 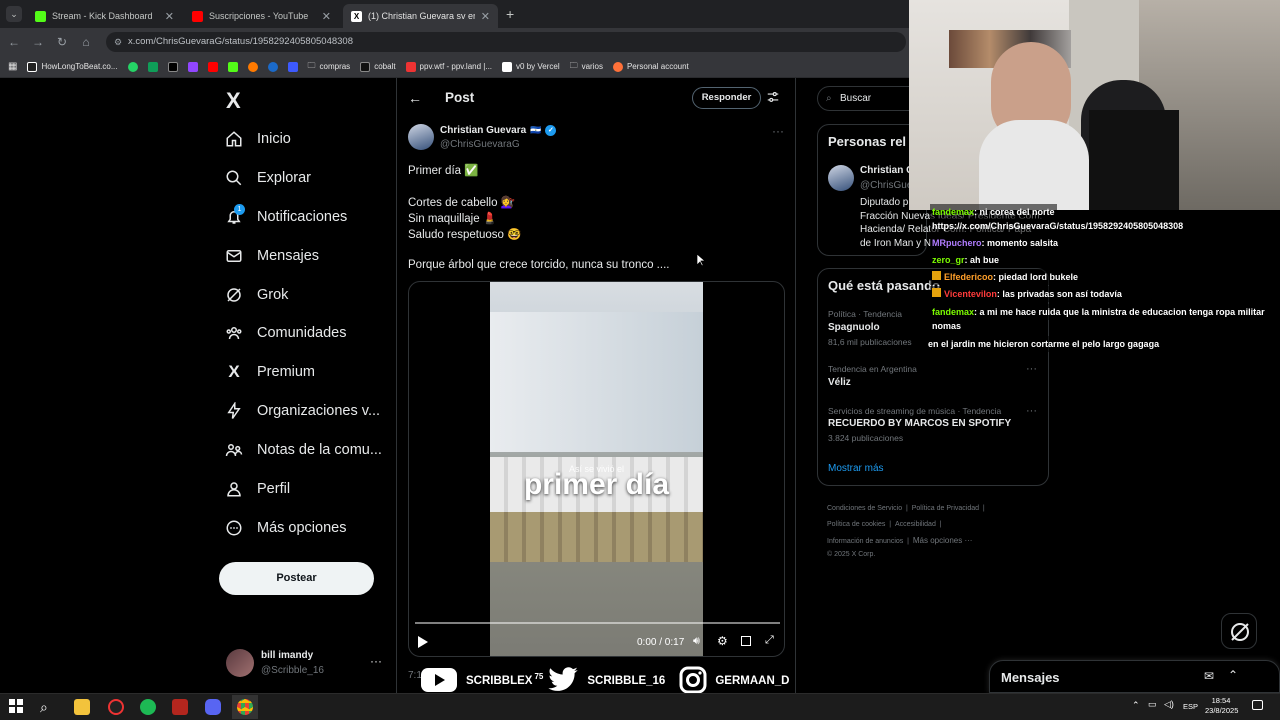 What do you see at coordinates (531, 66) in the screenshot?
I see `bookmark: v0 by Vercel` at bounding box center [531, 66].